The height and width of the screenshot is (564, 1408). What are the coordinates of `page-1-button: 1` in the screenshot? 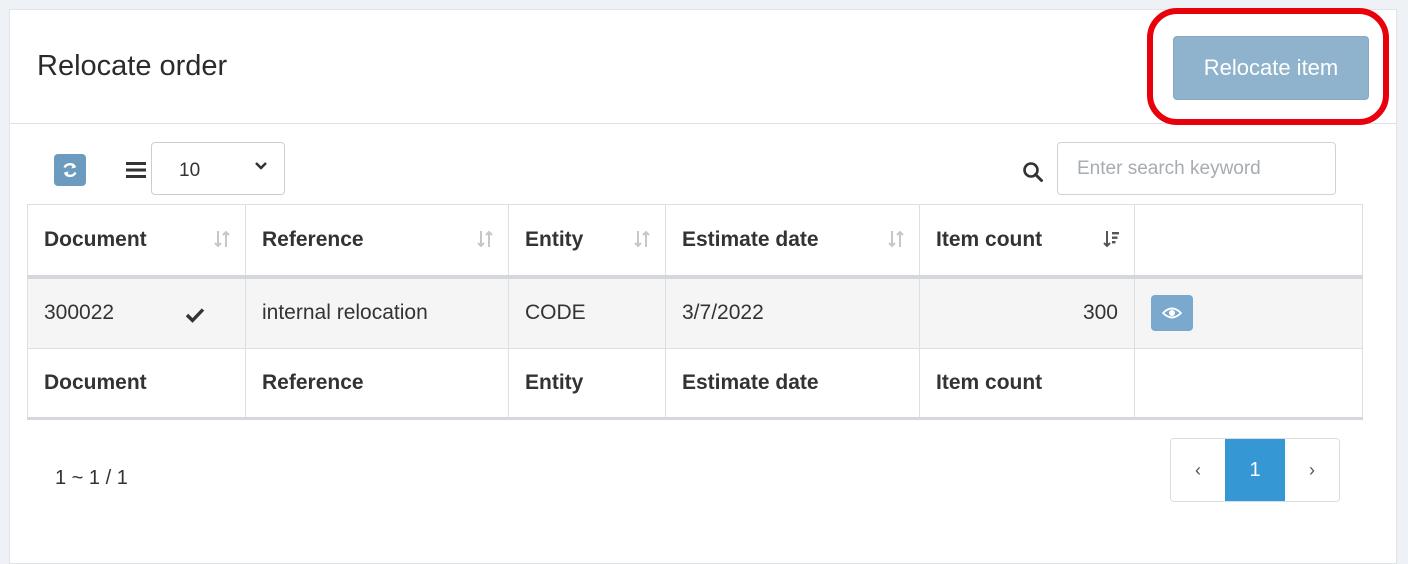 It's located at (1255, 470).